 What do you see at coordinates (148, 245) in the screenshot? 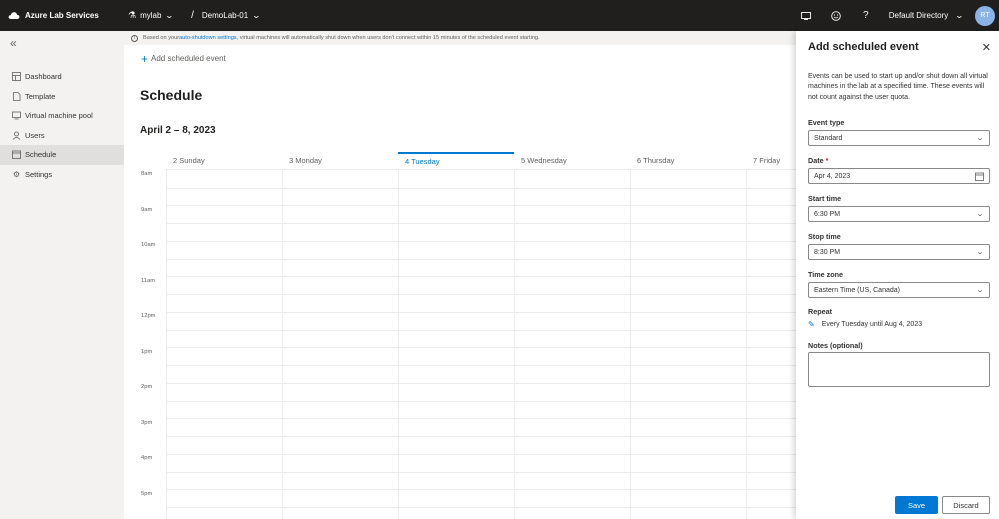
I see `hour-label: 10am` at bounding box center [148, 245].